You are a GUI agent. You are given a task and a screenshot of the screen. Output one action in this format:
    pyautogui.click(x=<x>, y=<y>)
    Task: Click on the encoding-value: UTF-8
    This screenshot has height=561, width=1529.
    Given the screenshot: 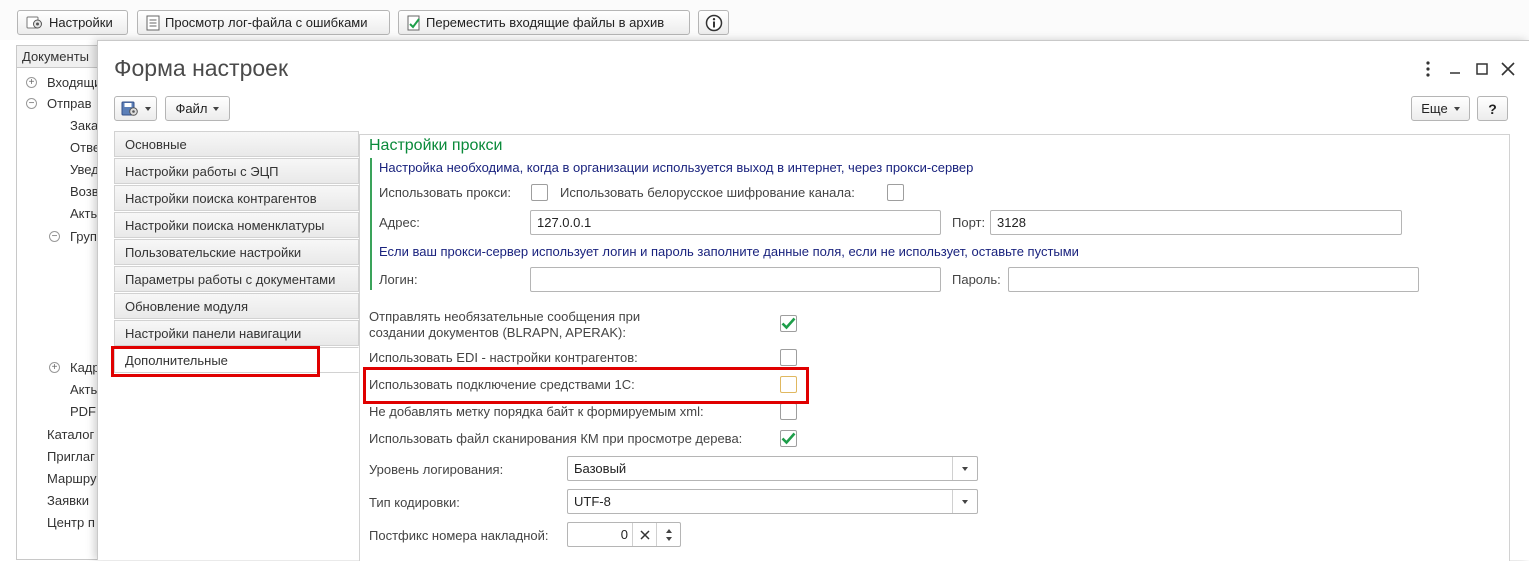 What is the action you would take?
    pyautogui.click(x=592, y=501)
    